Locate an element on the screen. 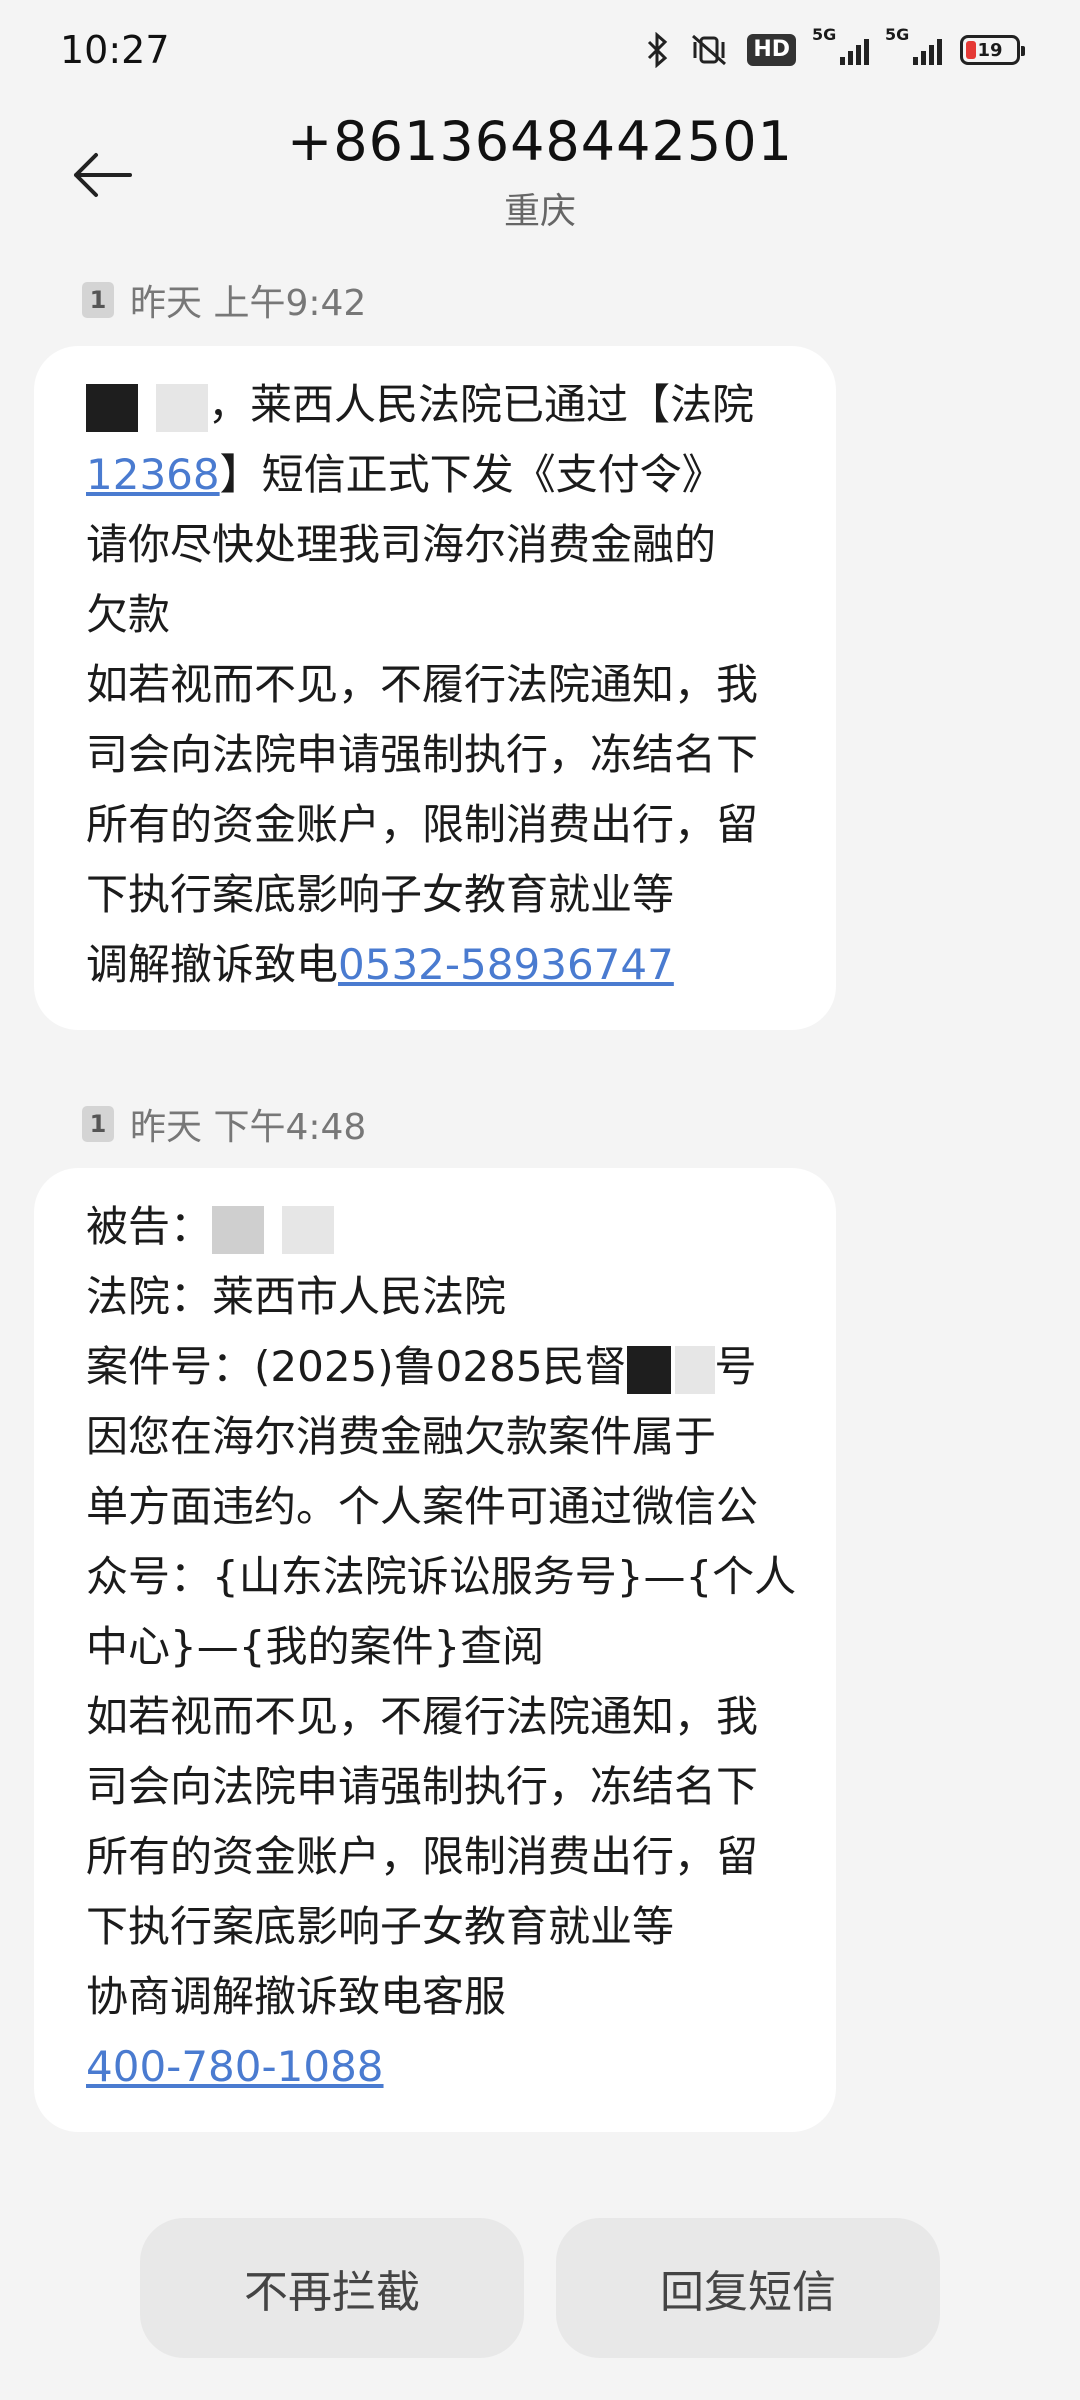 The image size is (1080, 2400). conversation-header: +8613648442501 重庆 is located at coordinates (540, 175).